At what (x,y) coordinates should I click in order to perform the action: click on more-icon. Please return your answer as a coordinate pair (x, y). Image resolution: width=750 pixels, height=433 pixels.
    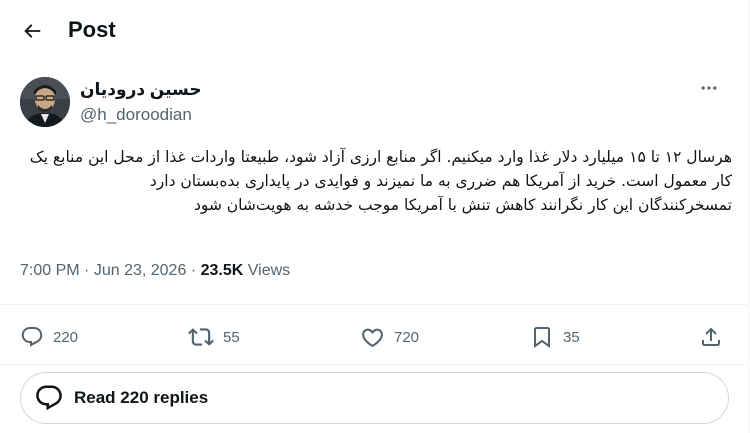
    Looking at the image, I should click on (709, 88).